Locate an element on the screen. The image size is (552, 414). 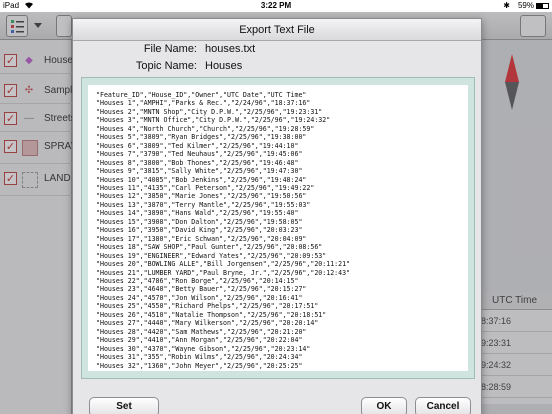
cancel-button: Cancel is located at coordinates (443, 405).